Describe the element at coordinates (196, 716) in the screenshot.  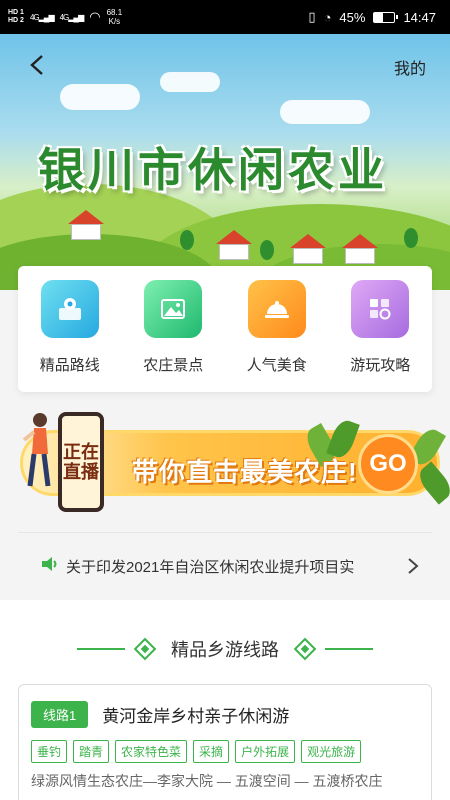
I see `route-title: 黄河金岸乡村亲子休闲游` at that location.